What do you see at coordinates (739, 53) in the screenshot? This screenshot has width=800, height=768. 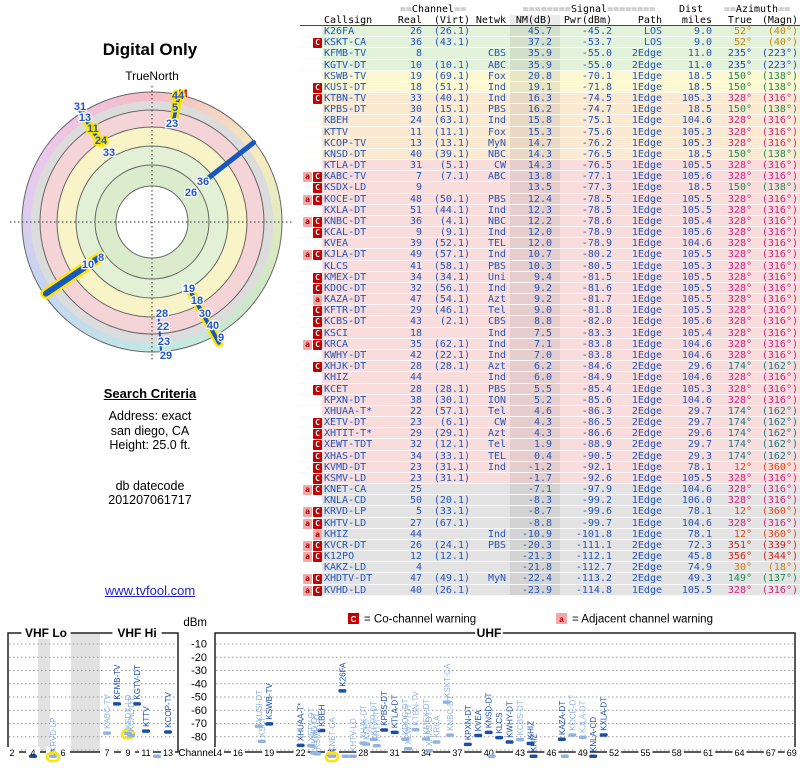 I see `true-azimuth-cell: 235°` at bounding box center [739, 53].